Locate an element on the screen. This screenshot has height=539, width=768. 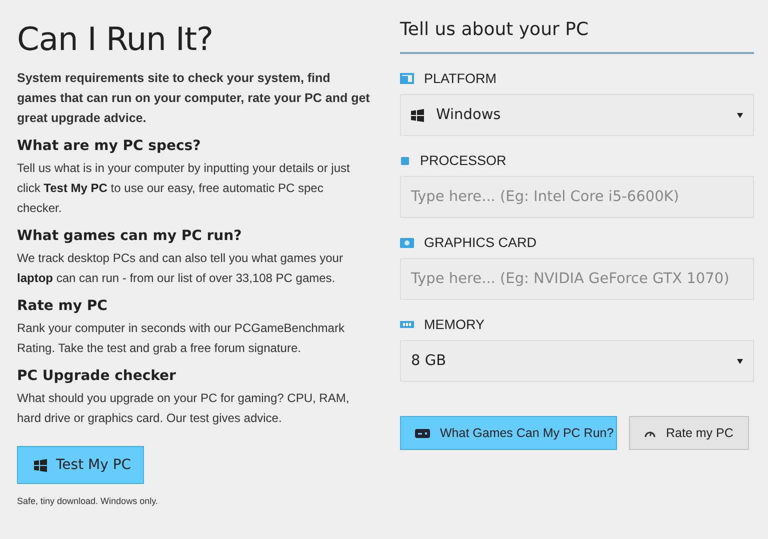
section-heading: What games can my PC run? is located at coordinates (130, 236).